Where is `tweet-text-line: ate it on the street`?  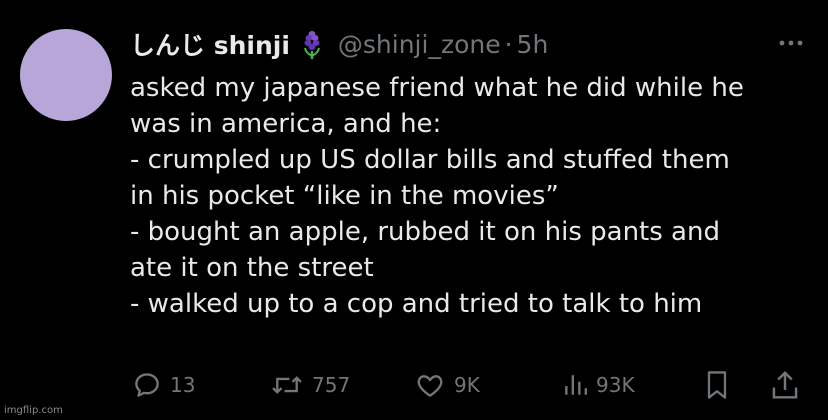
tweet-text-line: ate it on the street is located at coordinates (252, 268).